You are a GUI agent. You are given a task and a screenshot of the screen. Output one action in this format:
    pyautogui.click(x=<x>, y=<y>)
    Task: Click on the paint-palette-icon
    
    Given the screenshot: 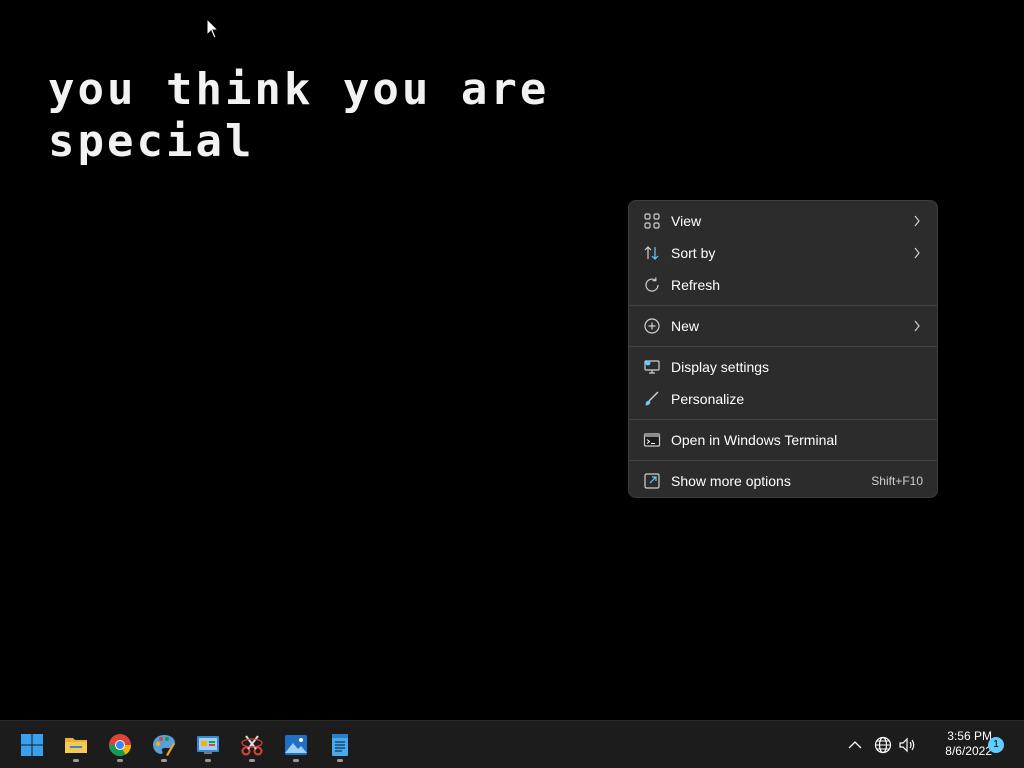 What is the action you would take?
    pyautogui.click(x=164, y=745)
    